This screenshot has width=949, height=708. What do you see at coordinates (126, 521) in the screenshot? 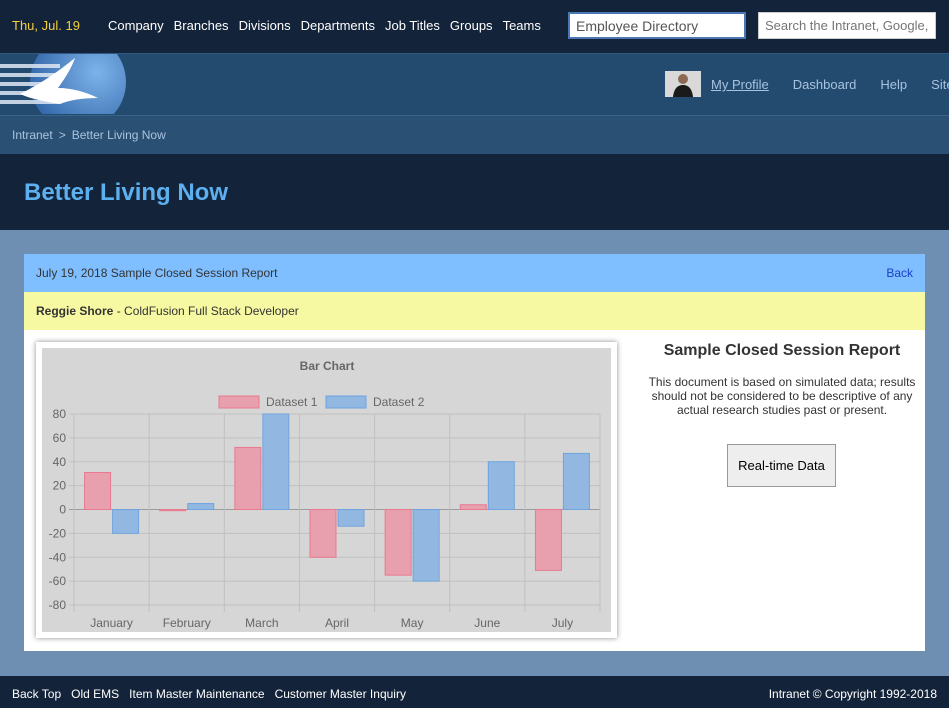
I see `bar-2-january` at bounding box center [126, 521].